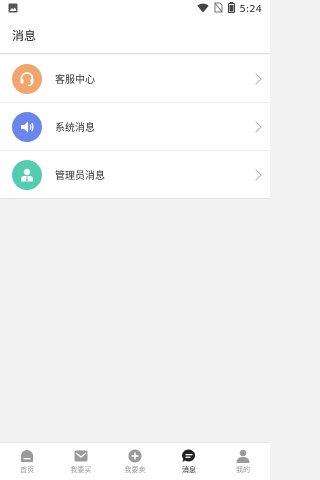 This screenshot has height=480, width=320. I want to click on person-icon, so click(243, 456).